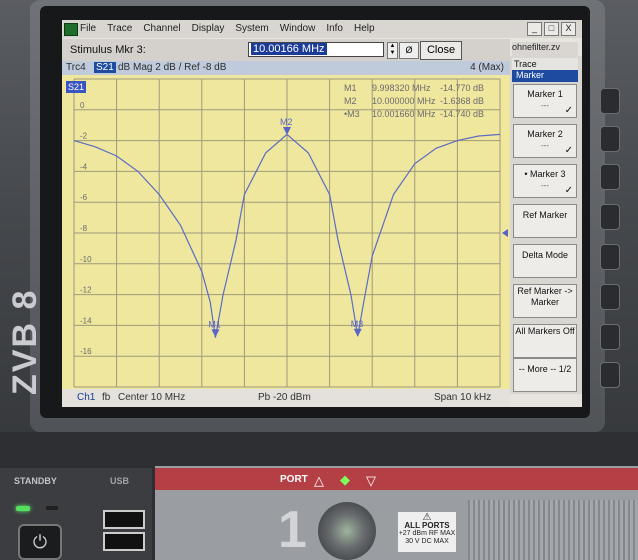  I want to click on stimulus-row: Stimulus Mkr 3: 10.00166 MHz ▲ ▼ Ø Close, so click(286, 50).